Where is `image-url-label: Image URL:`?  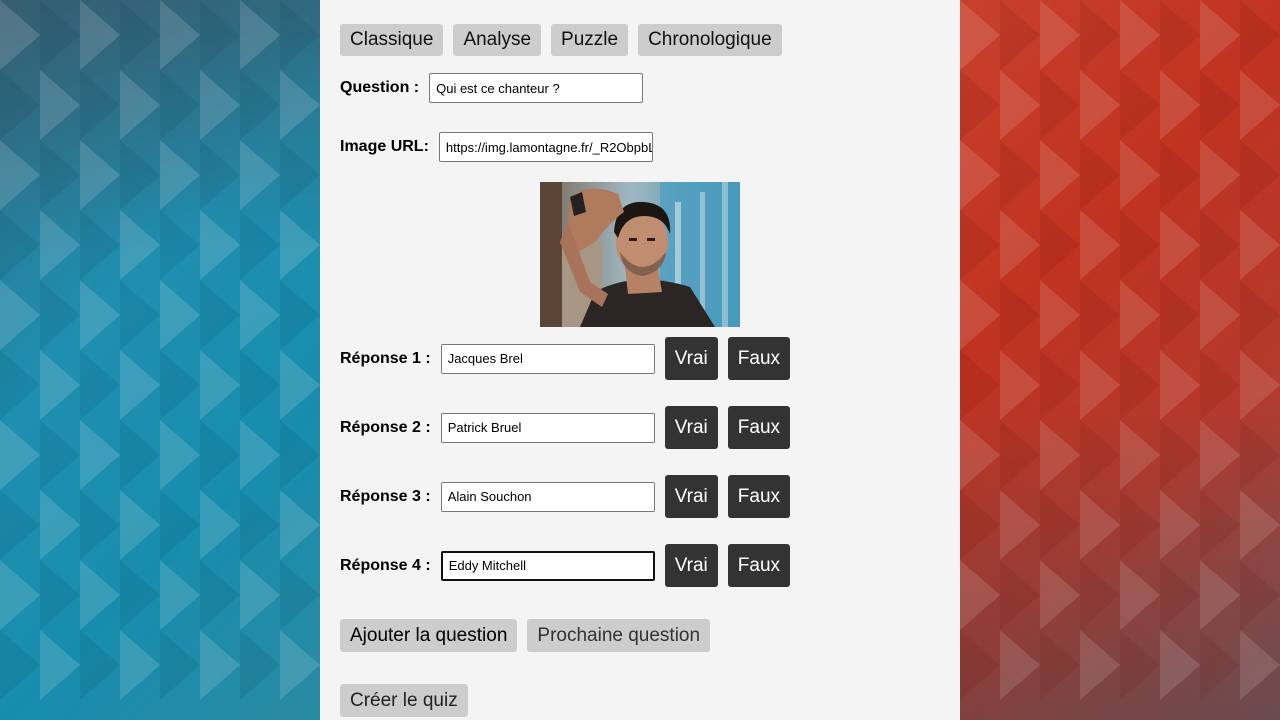
image-url-label: Image URL: is located at coordinates (384, 146).